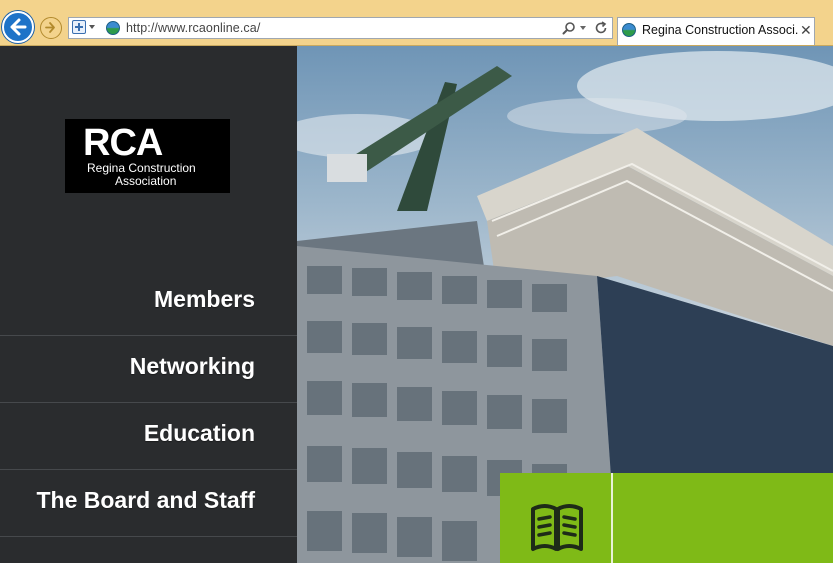 The width and height of the screenshot is (833, 563). Describe the element at coordinates (79, 27) in the screenshot. I see `plus-icon` at that location.